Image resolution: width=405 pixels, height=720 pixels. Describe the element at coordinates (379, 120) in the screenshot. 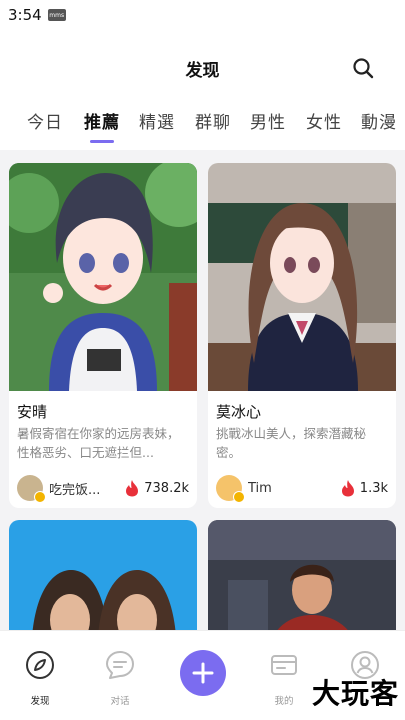

I see `tab-anime: 動漫` at that location.